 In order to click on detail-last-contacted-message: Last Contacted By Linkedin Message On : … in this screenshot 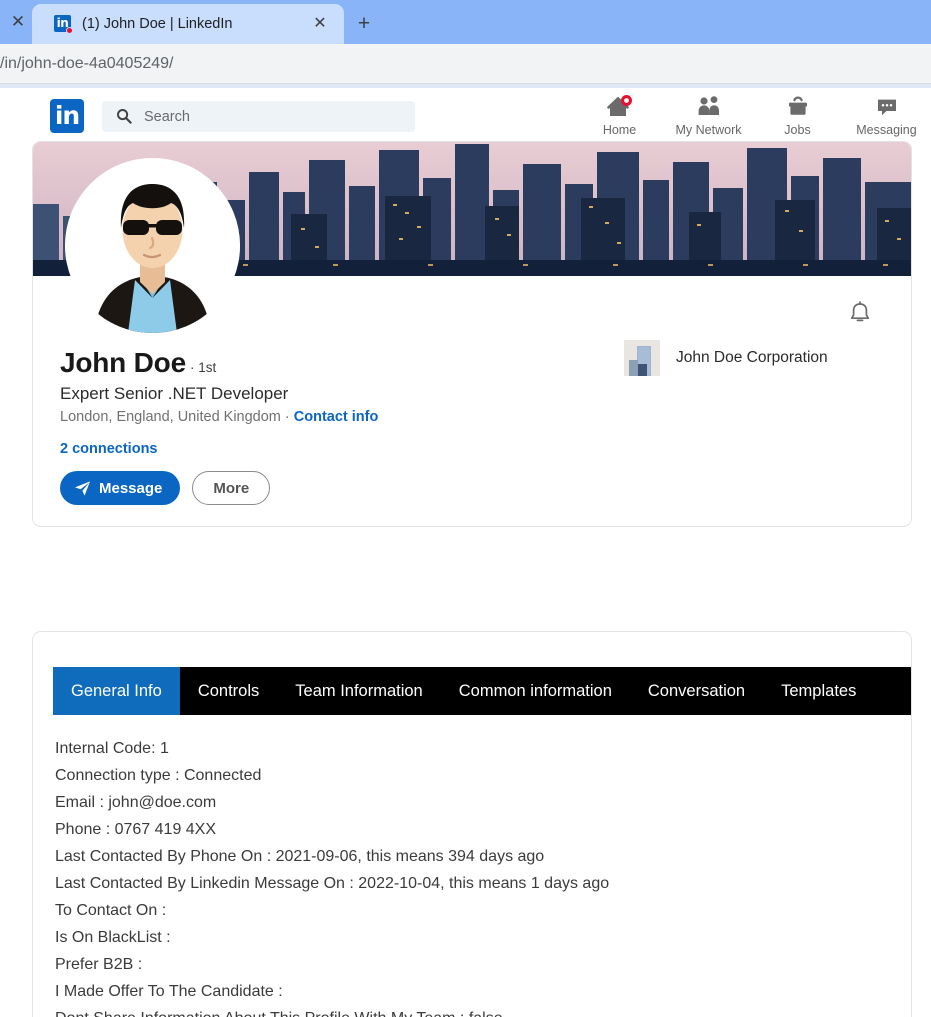, I will do `click(332, 883)`.